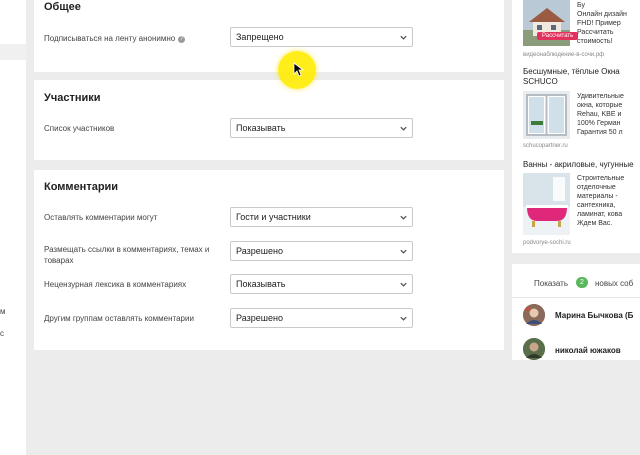 This screenshot has height=455, width=640. Describe the element at coordinates (259, 251) in the screenshot. I see `links-value: Разрешено` at that location.